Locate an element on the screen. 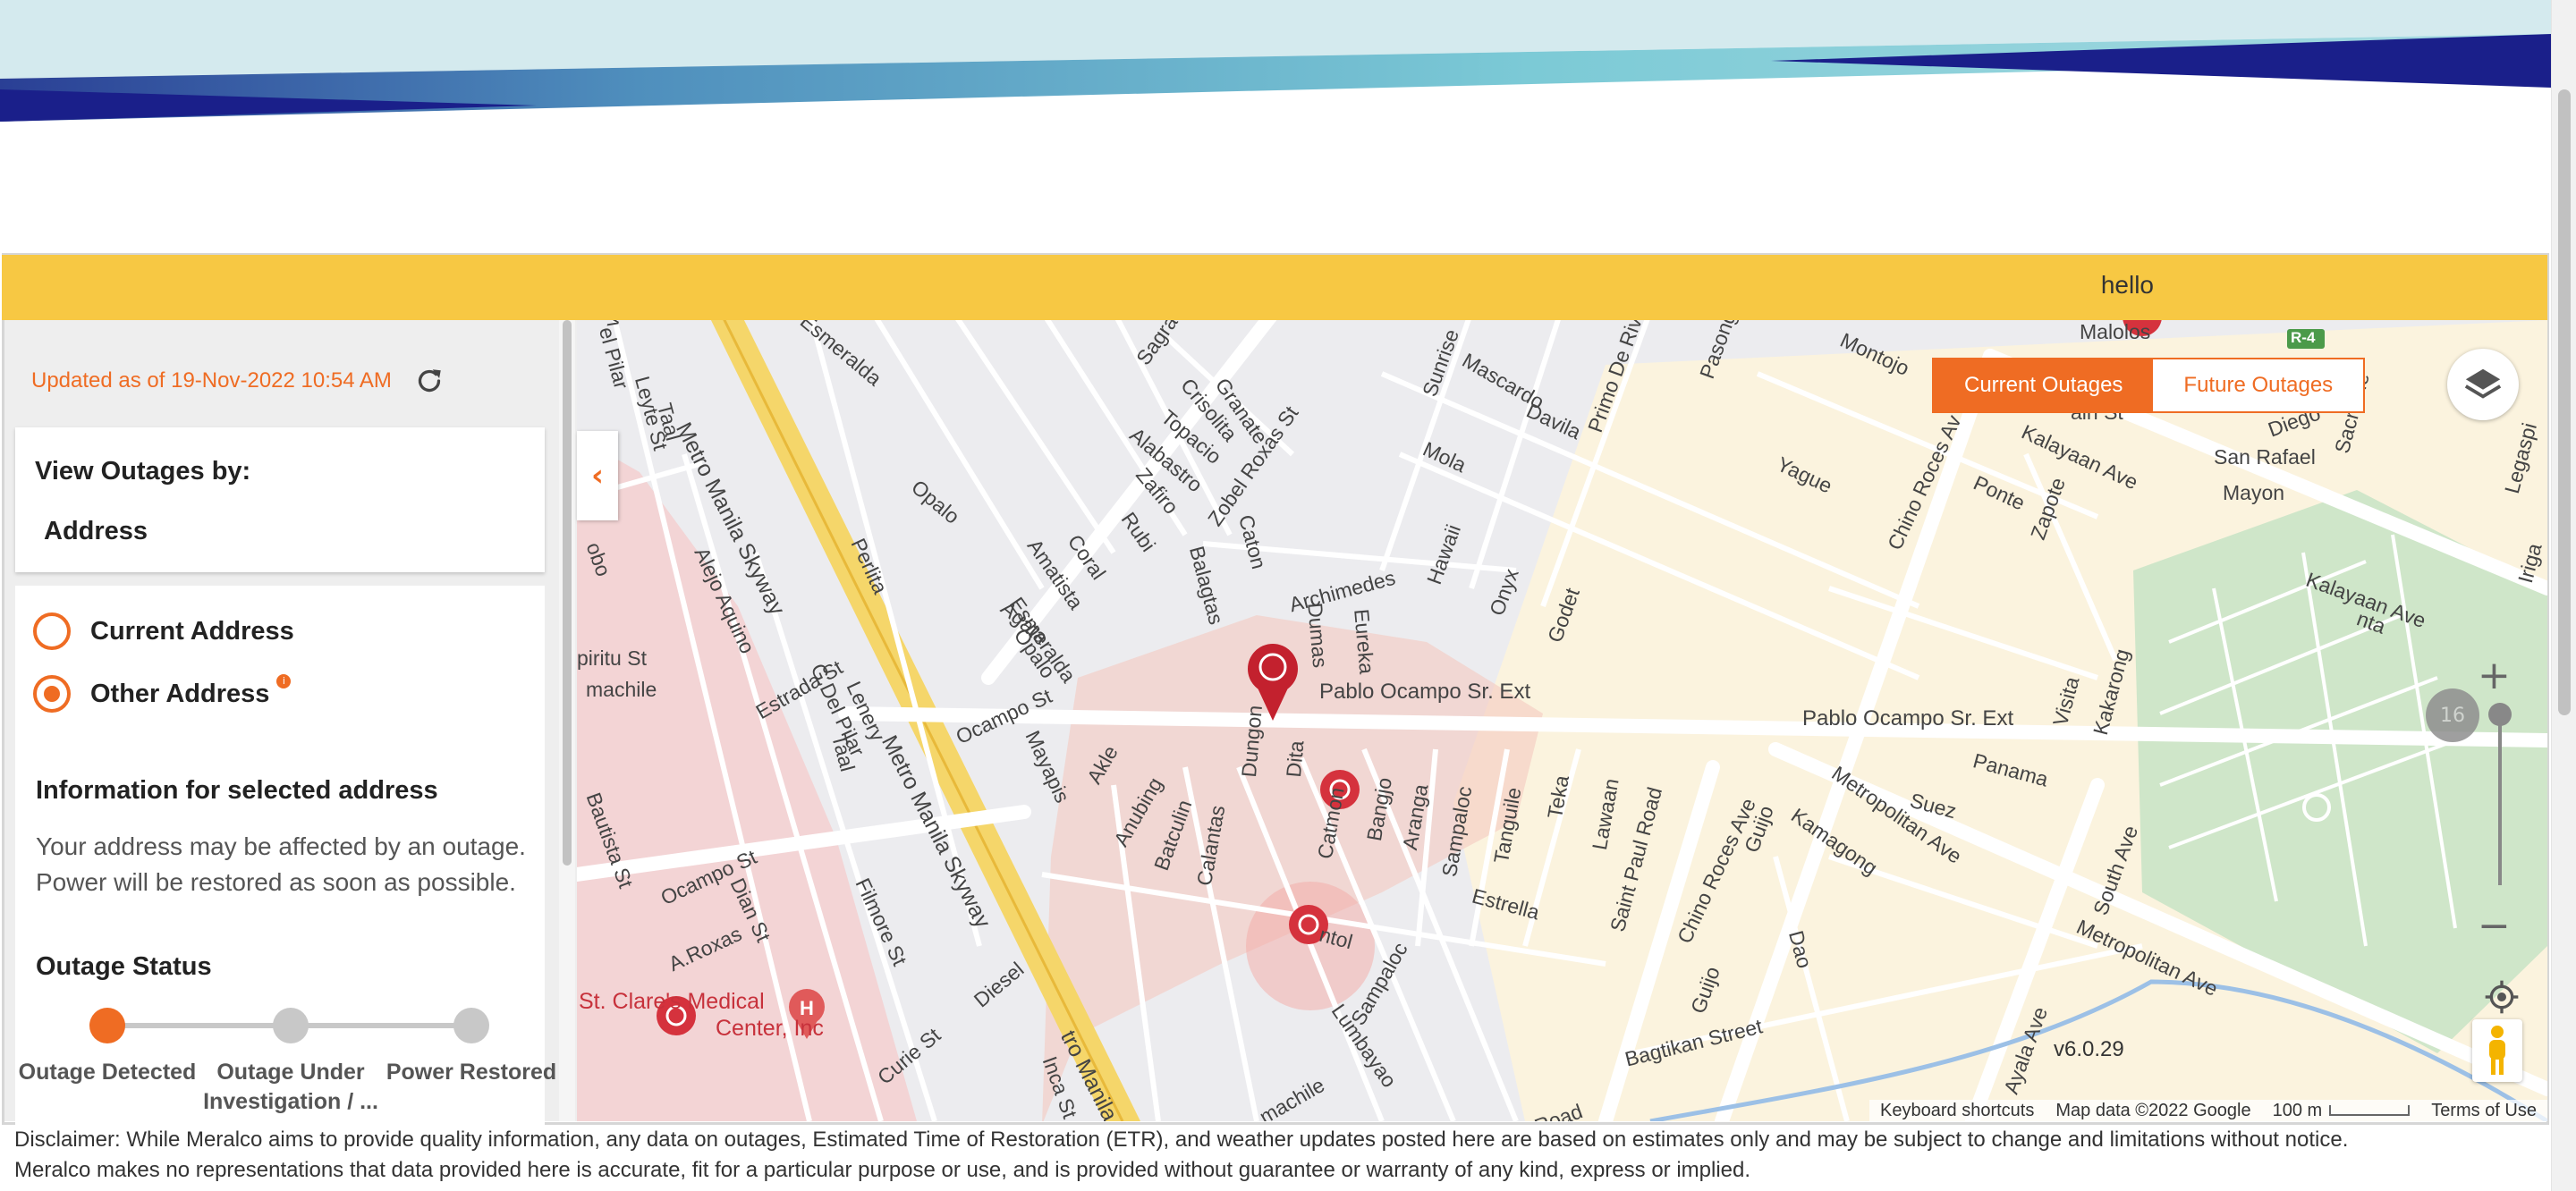 This screenshot has width=2576, height=1191. layers-icon is located at coordinates (2483, 383).